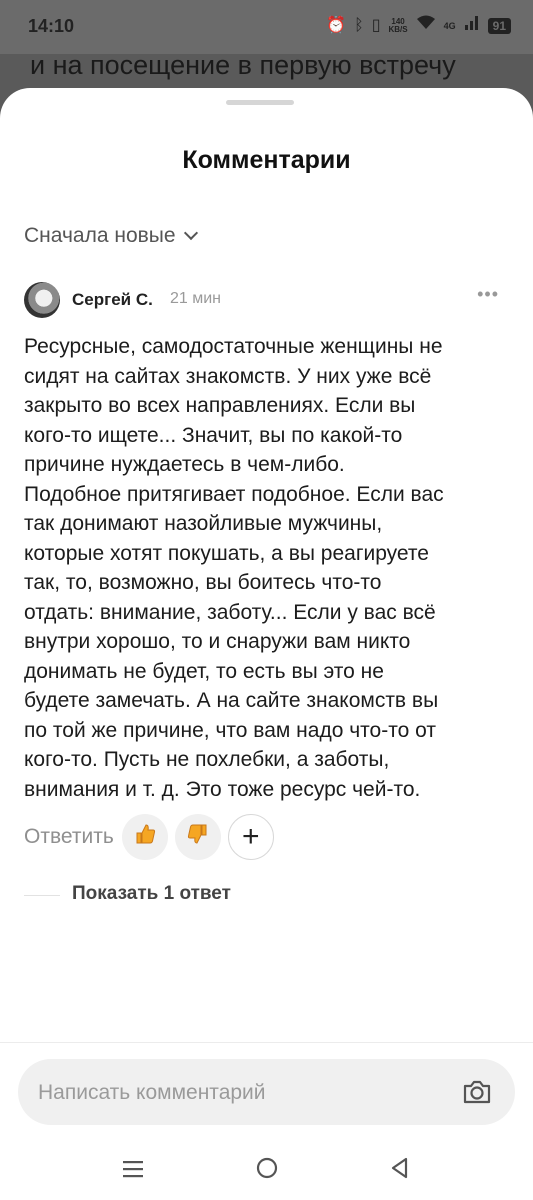 The height and width of the screenshot is (1200, 533). What do you see at coordinates (226, 553) in the screenshot?
I see `comment-line: которые хотят покушать, а вы реагируете` at bounding box center [226, 553].